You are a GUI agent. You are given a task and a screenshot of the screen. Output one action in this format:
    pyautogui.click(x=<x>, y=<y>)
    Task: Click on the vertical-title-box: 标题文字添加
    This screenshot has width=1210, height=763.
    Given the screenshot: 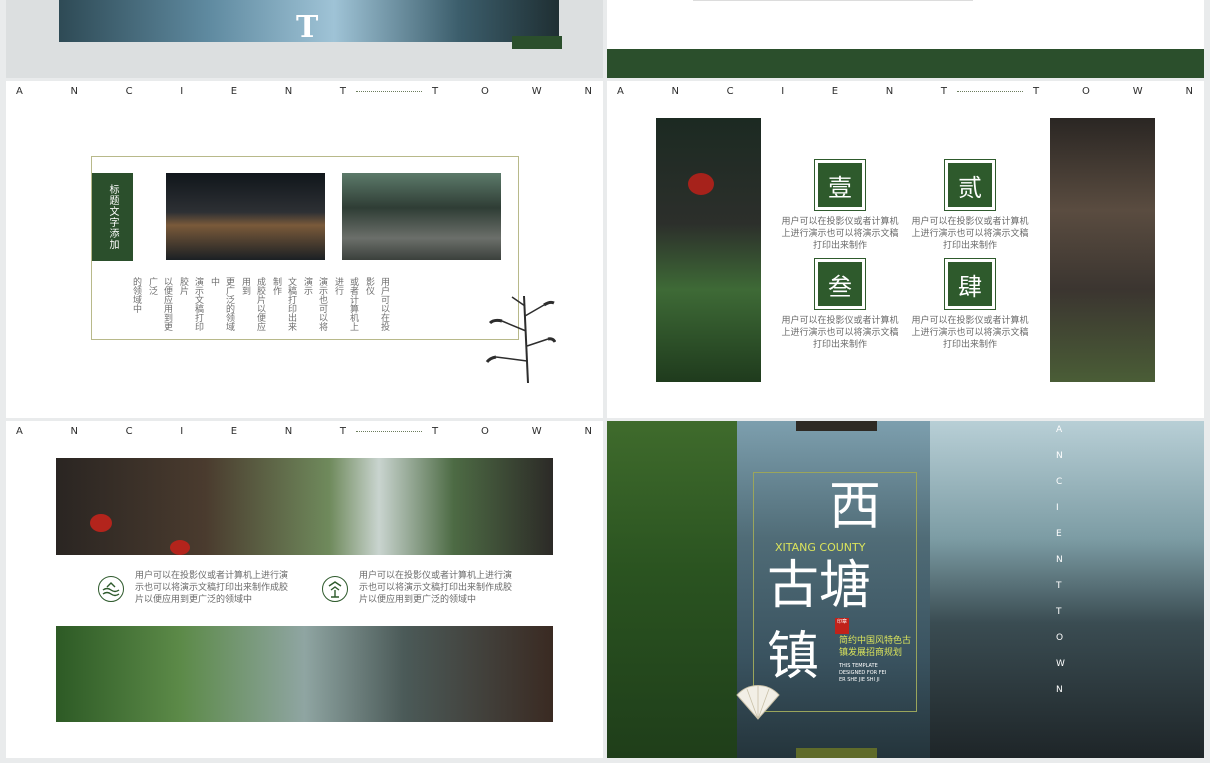 What is the action you would take?
    pyautogui.click(x=112, y=217)
    